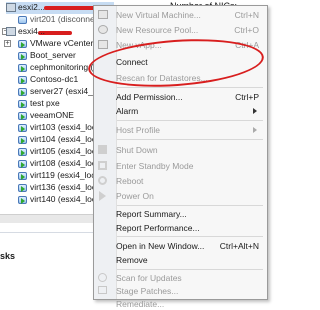 The height and width of the screenshot is (310, 320). Describe the element at coordinates (103, 44) in the screenshot. I see `vapp-icon` at that location.